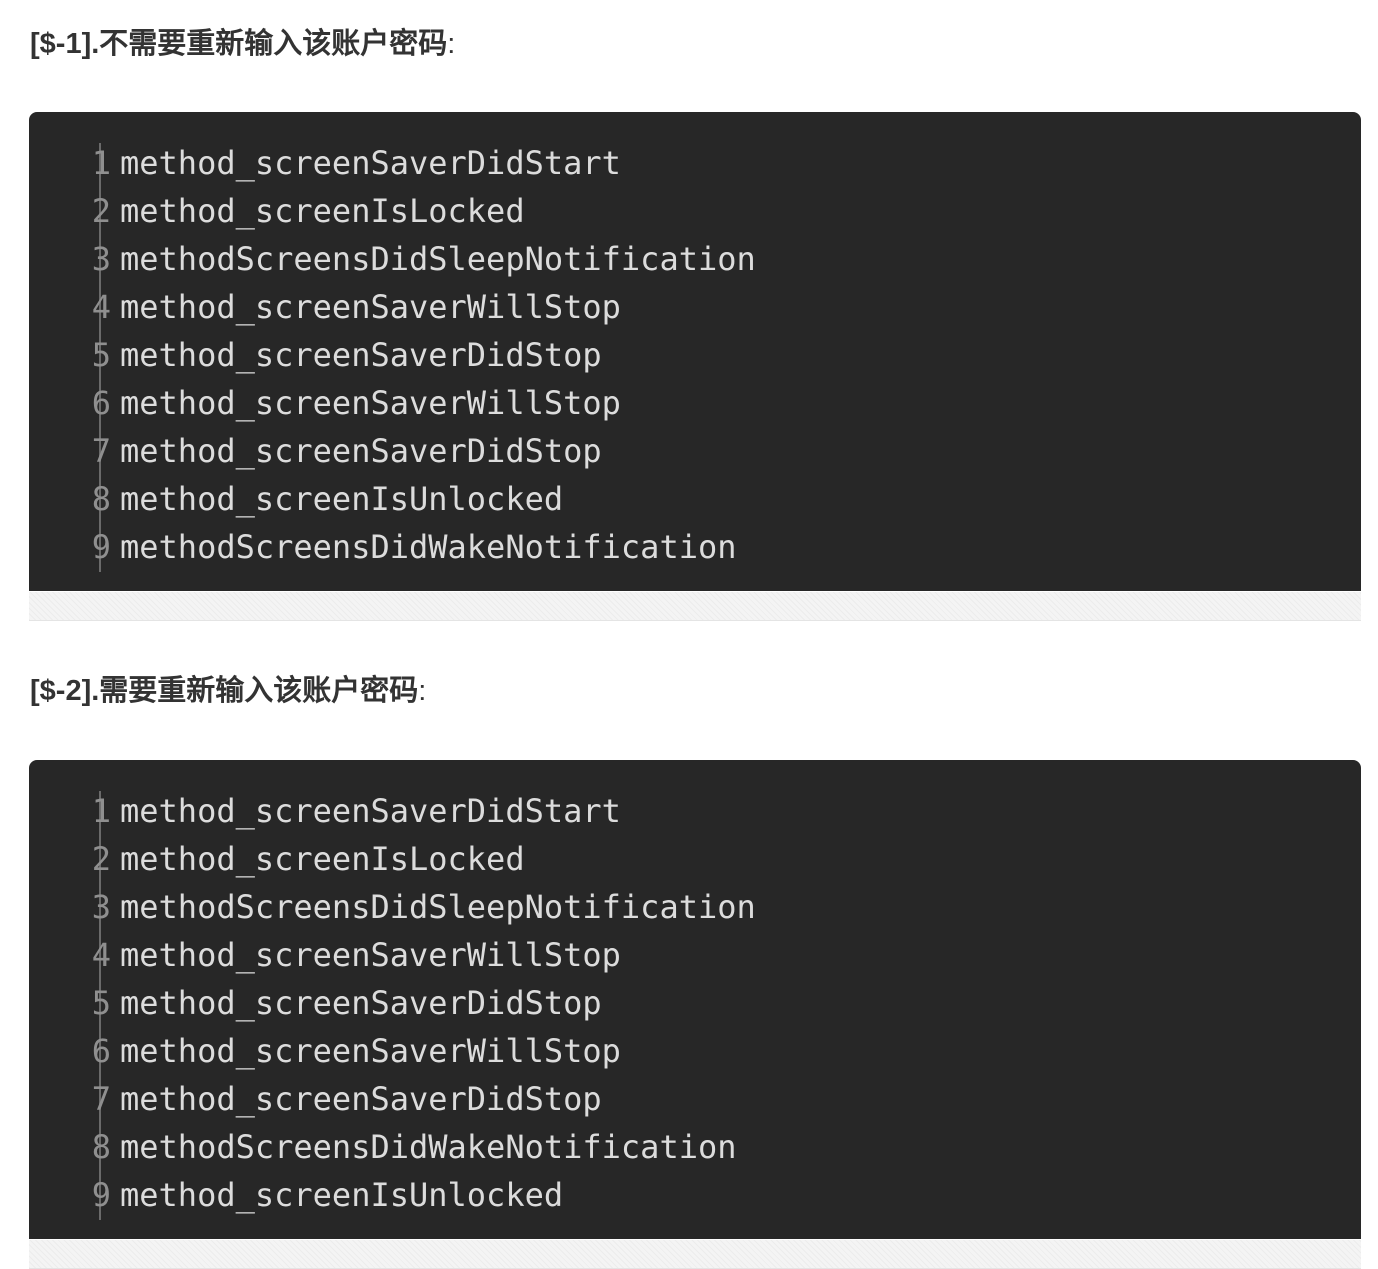  I want to click on section-2-heading-text: [$-2].需要重新输入该账户密码, so click(224, 691).